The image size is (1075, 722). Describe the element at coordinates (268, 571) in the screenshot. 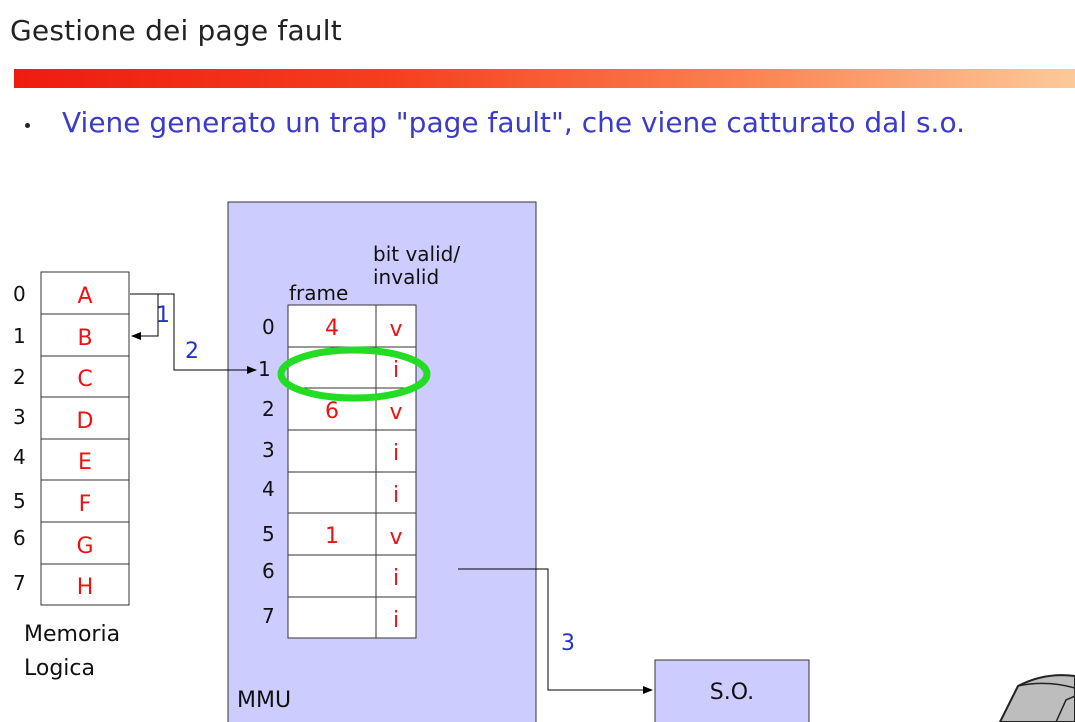

I see `page-index-6: 6` at that location.